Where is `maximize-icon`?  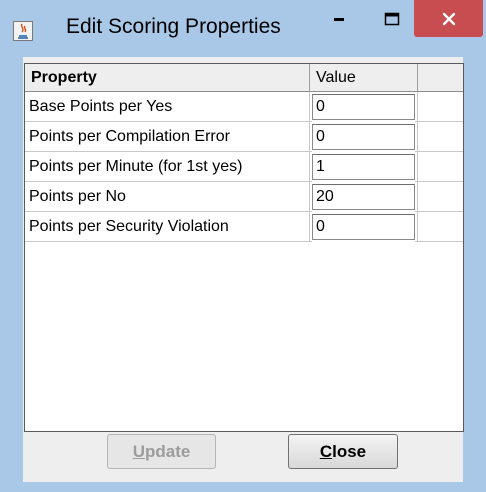
maximize-icon is located at coordinates (392, 18).